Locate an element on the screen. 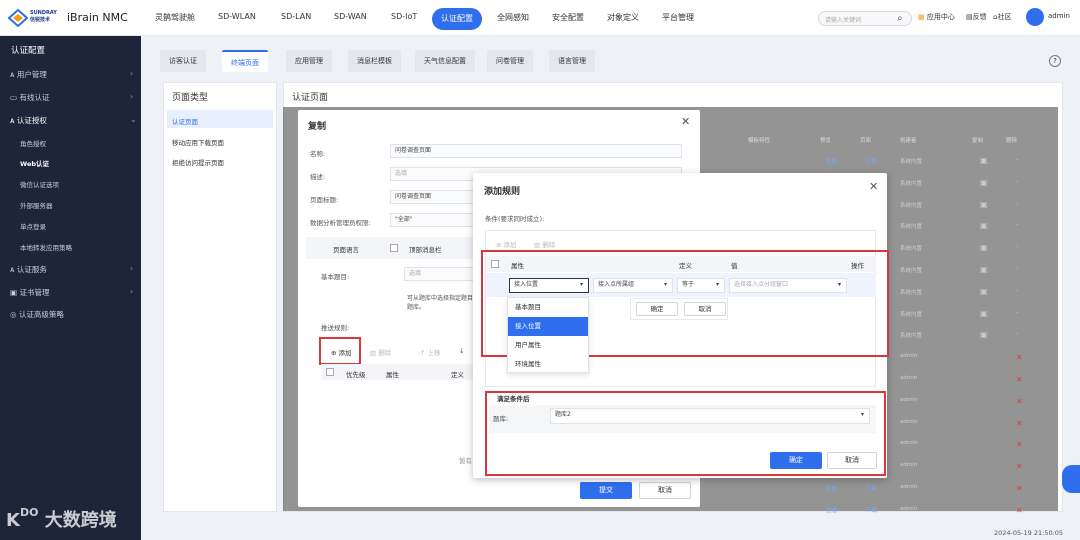 The height and width of the screenshot is (540, 1080). sidebar-sub-web-auth: Web认证 is located at coordinates (34, 163).